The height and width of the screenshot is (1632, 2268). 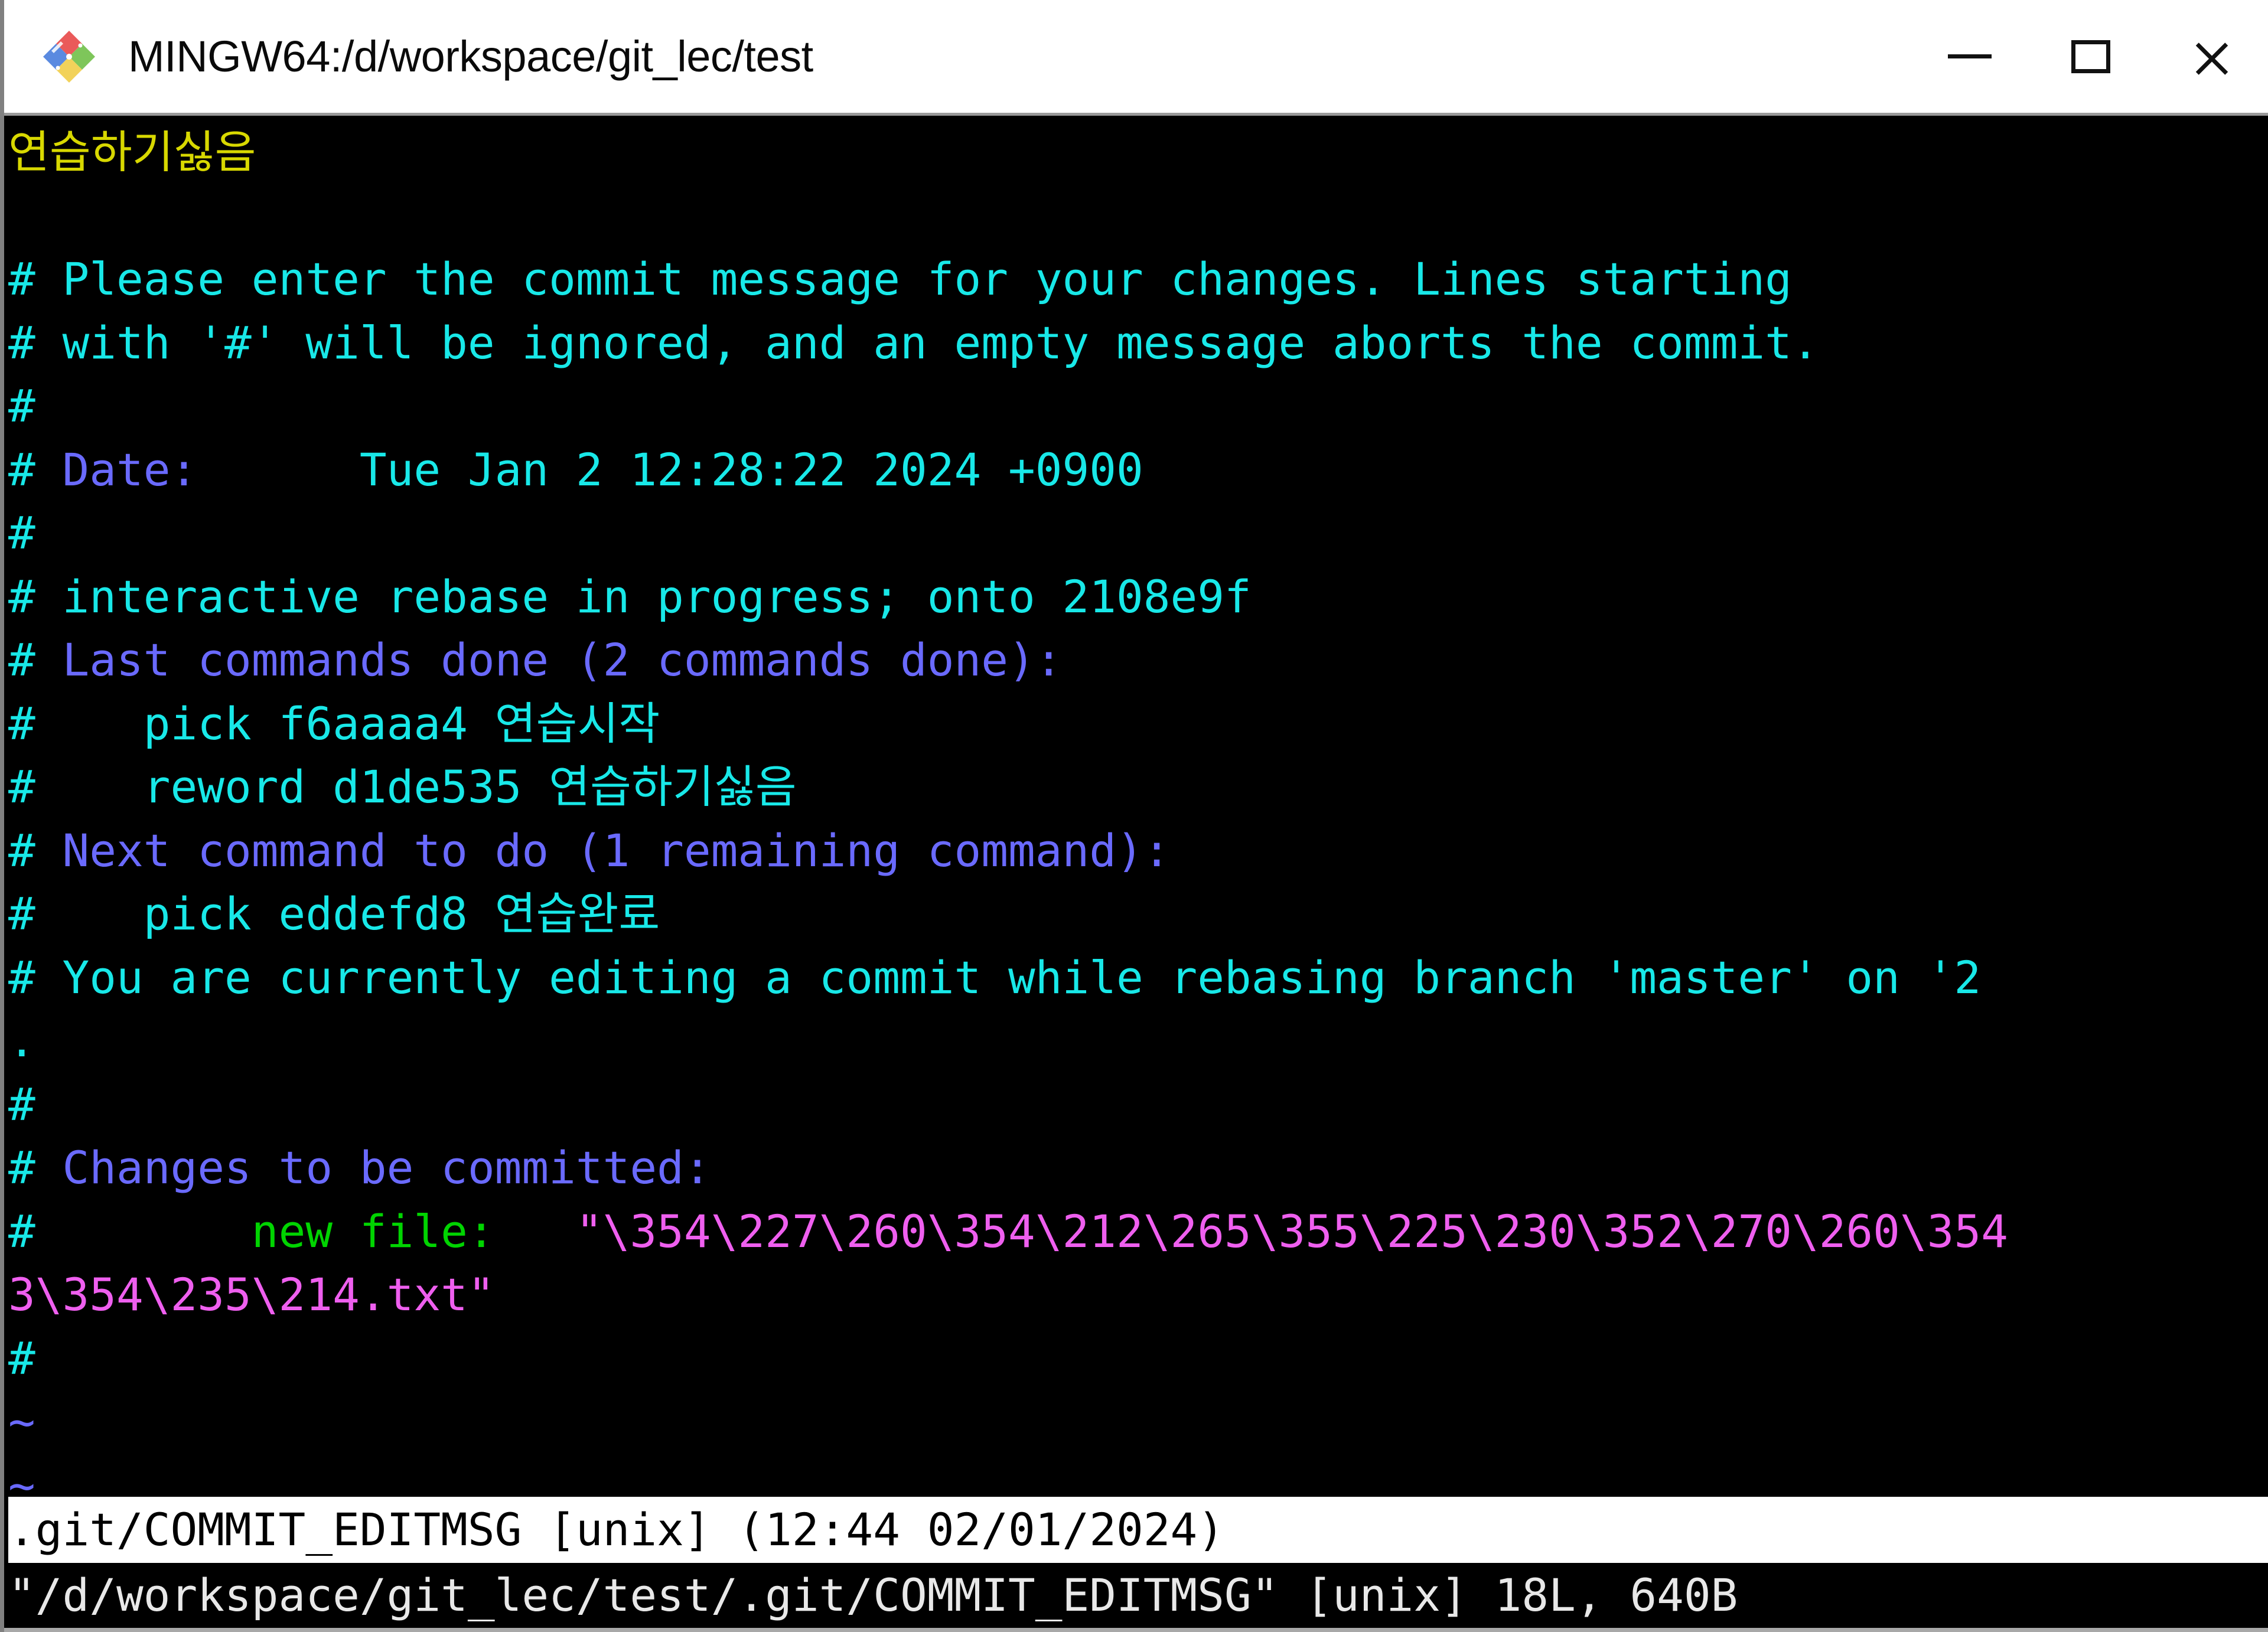 I want to click on buffer-line-comment-new-file-wrap: 3\354\235\214.txt", so click(x=1138, y=1295).